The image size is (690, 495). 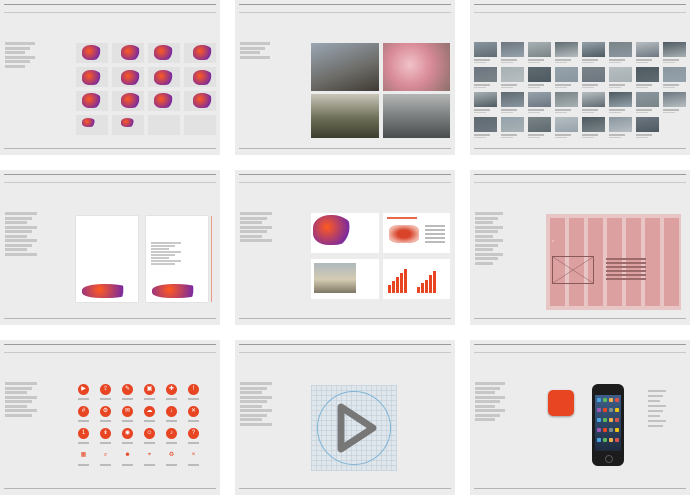 I want to click on rss-icon: ◉, so click(x=127, y=433).